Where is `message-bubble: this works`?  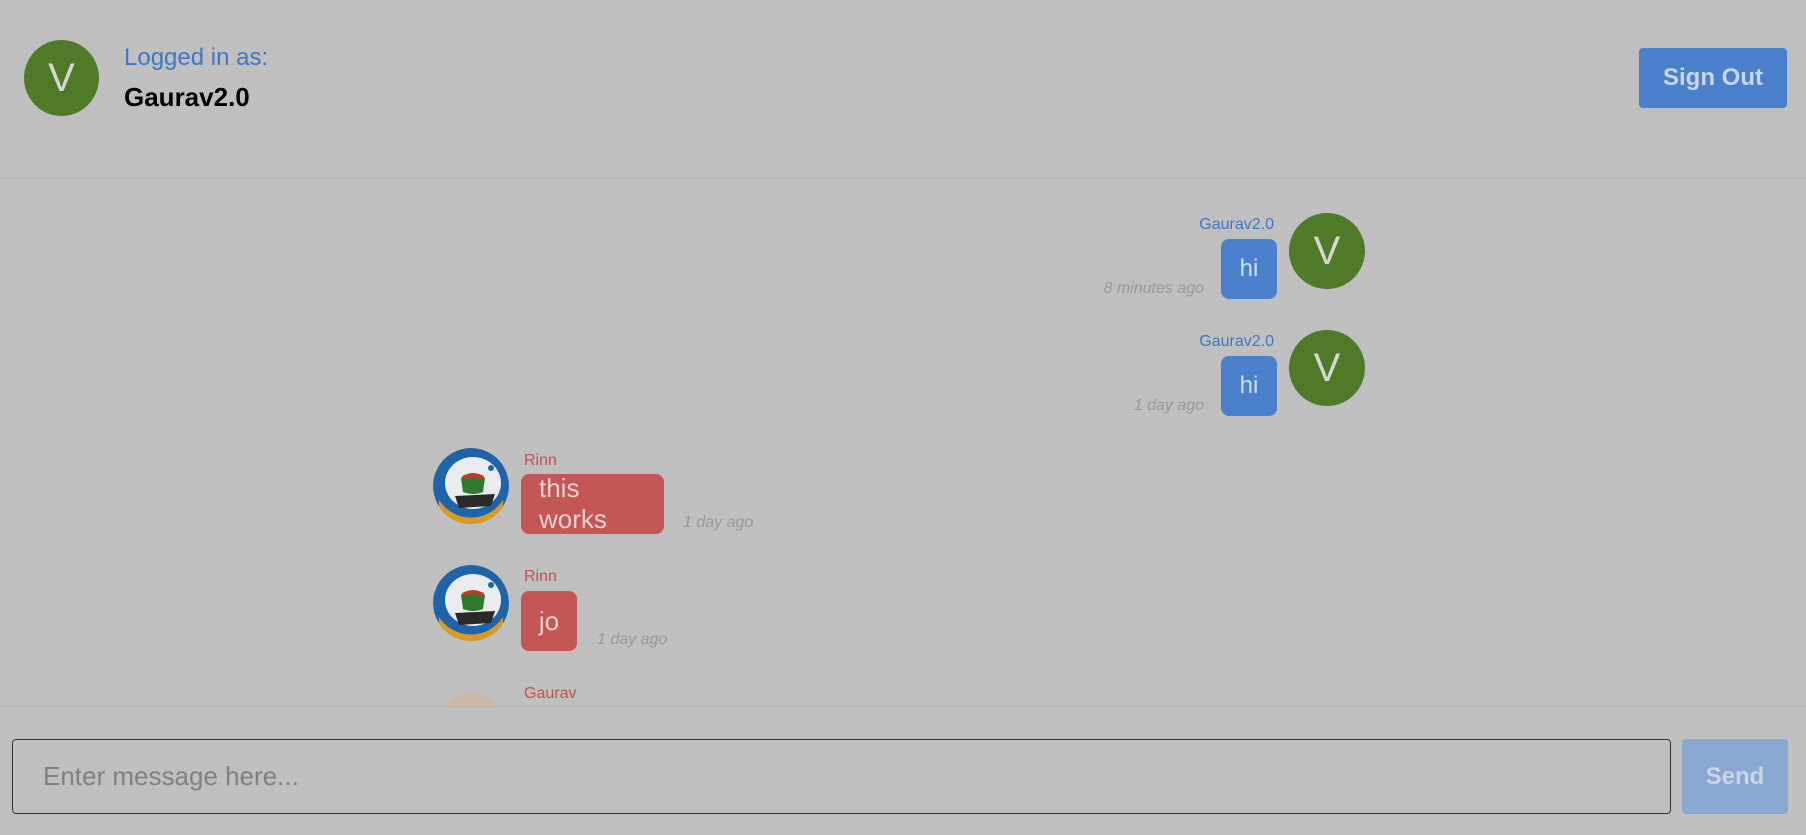 message-bubble: this works is located at coordinates (592, 503).